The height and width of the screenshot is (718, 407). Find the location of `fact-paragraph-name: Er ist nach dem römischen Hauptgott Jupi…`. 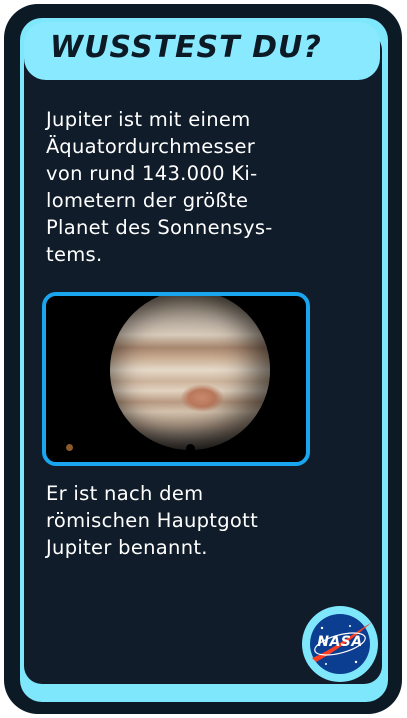

fact-paragraph-name: Er ist nach dem römischen Hauptgott Jupi… is located at coordinates (196, 520).